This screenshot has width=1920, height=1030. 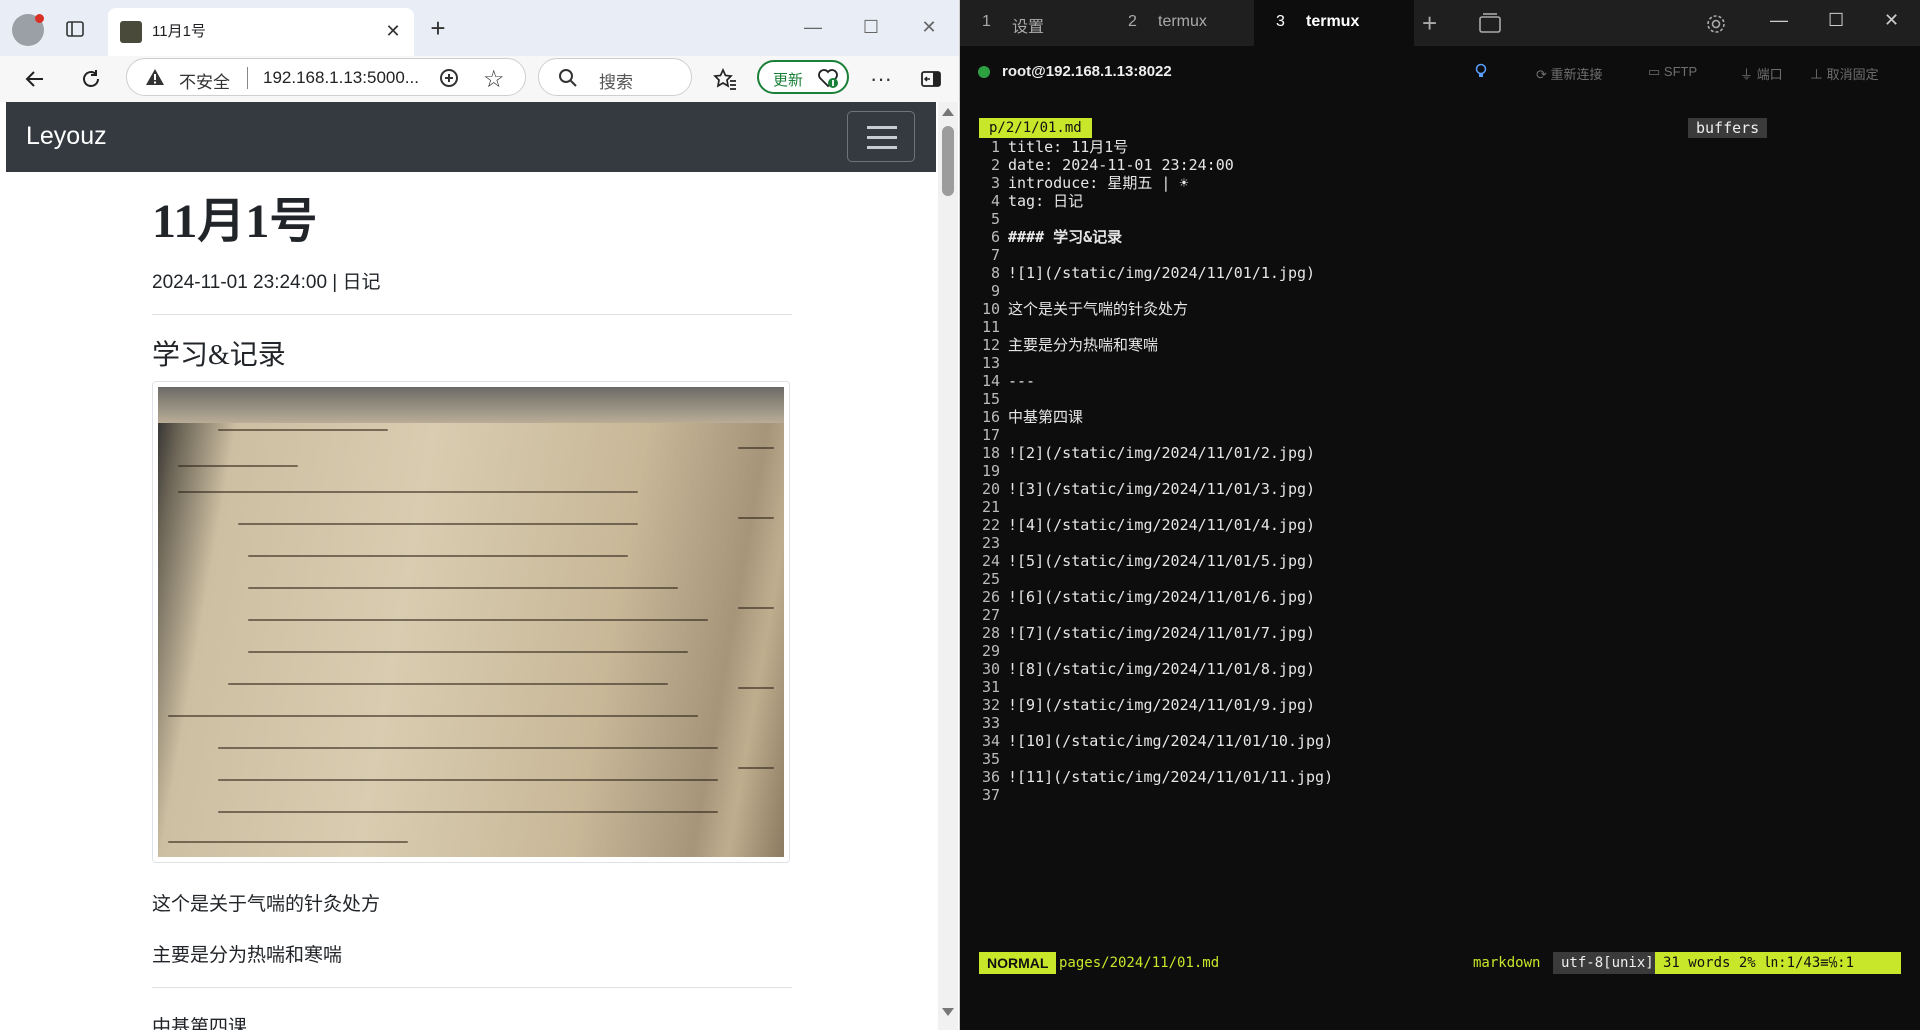 What do you see at coordinates (990, 597) in the screenshot?
I see `line-number: 26` at bounding box center [990, 597].